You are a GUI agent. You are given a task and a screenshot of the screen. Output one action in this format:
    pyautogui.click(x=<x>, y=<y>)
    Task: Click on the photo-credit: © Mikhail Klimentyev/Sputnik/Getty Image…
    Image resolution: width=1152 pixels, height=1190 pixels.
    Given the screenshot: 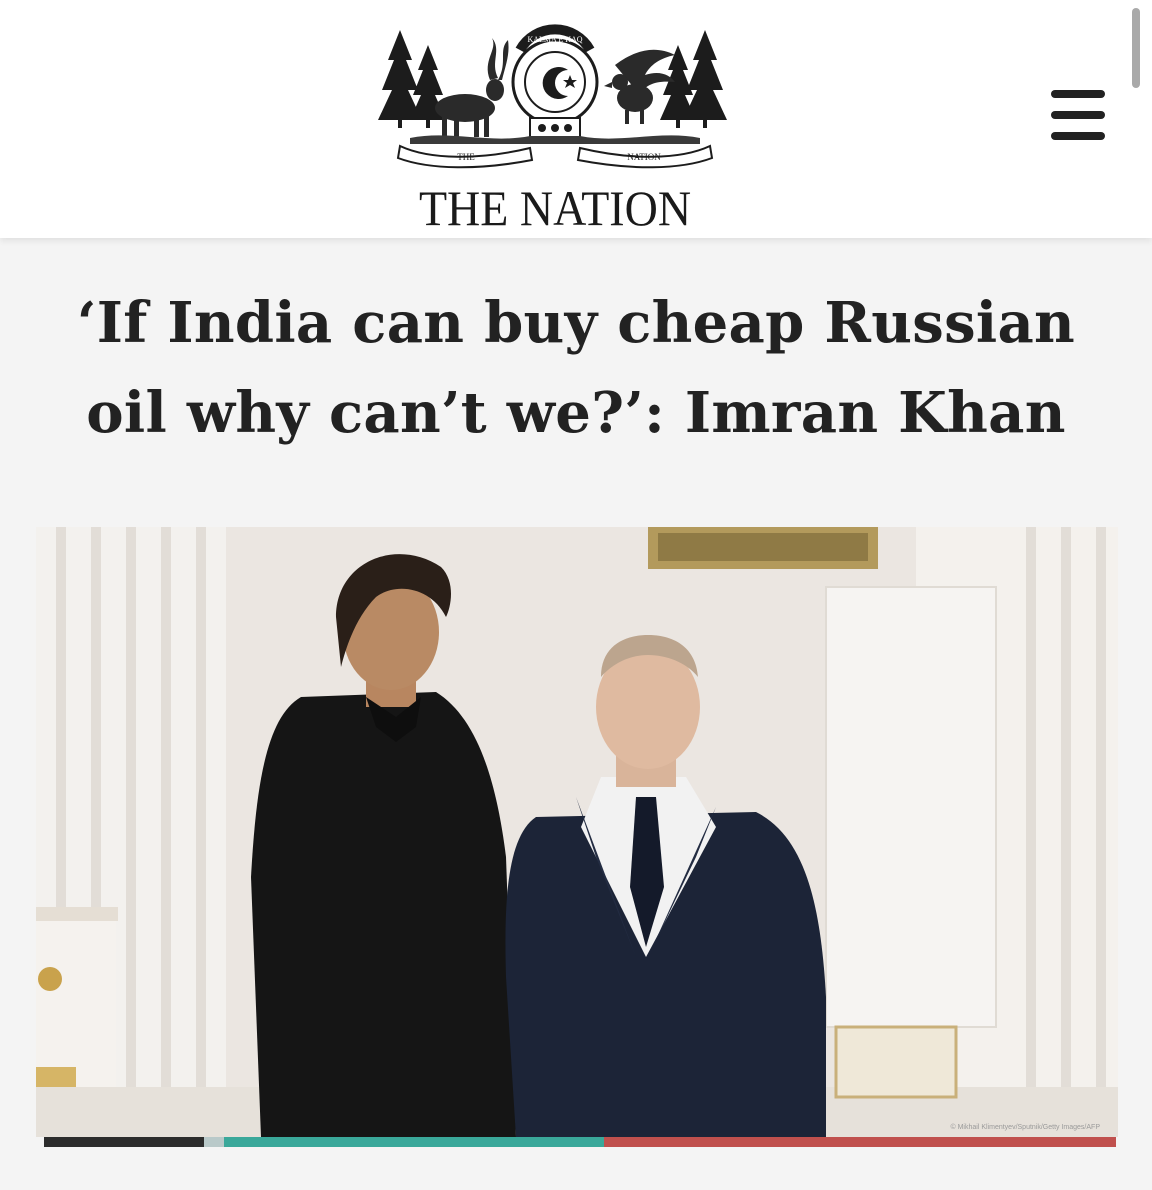 What is the action you would take?
    pyautogui.click(x=1025, y=1127)
    